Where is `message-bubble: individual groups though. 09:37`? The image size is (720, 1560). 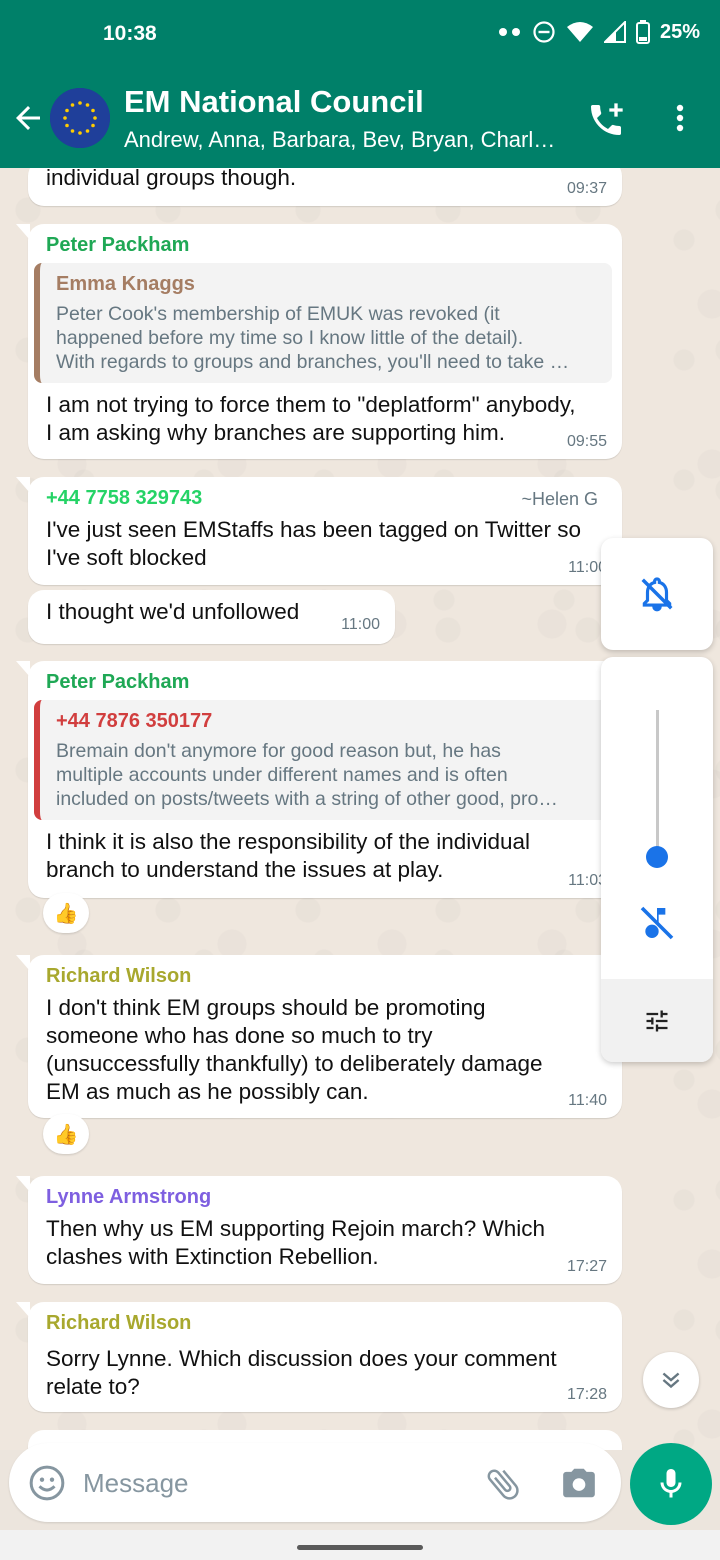 message-bubble: individual groups though. 09:37 is located at coordinates (325, 187).